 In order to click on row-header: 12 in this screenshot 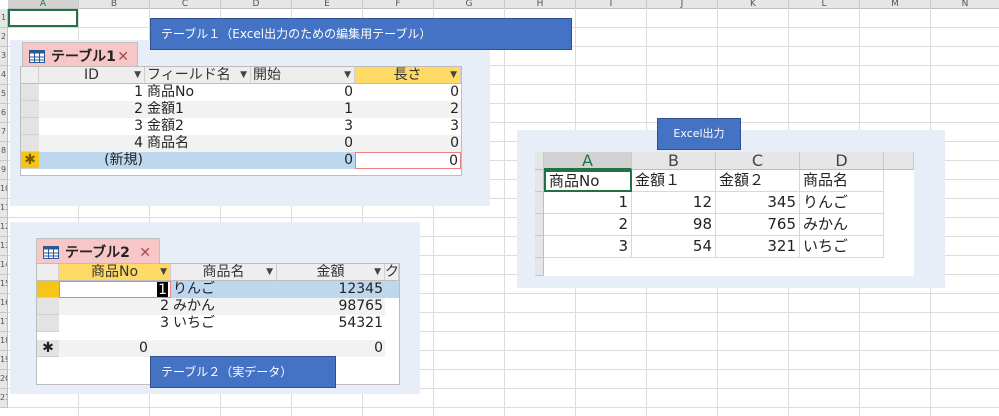, I will do `click(4, 227)`.